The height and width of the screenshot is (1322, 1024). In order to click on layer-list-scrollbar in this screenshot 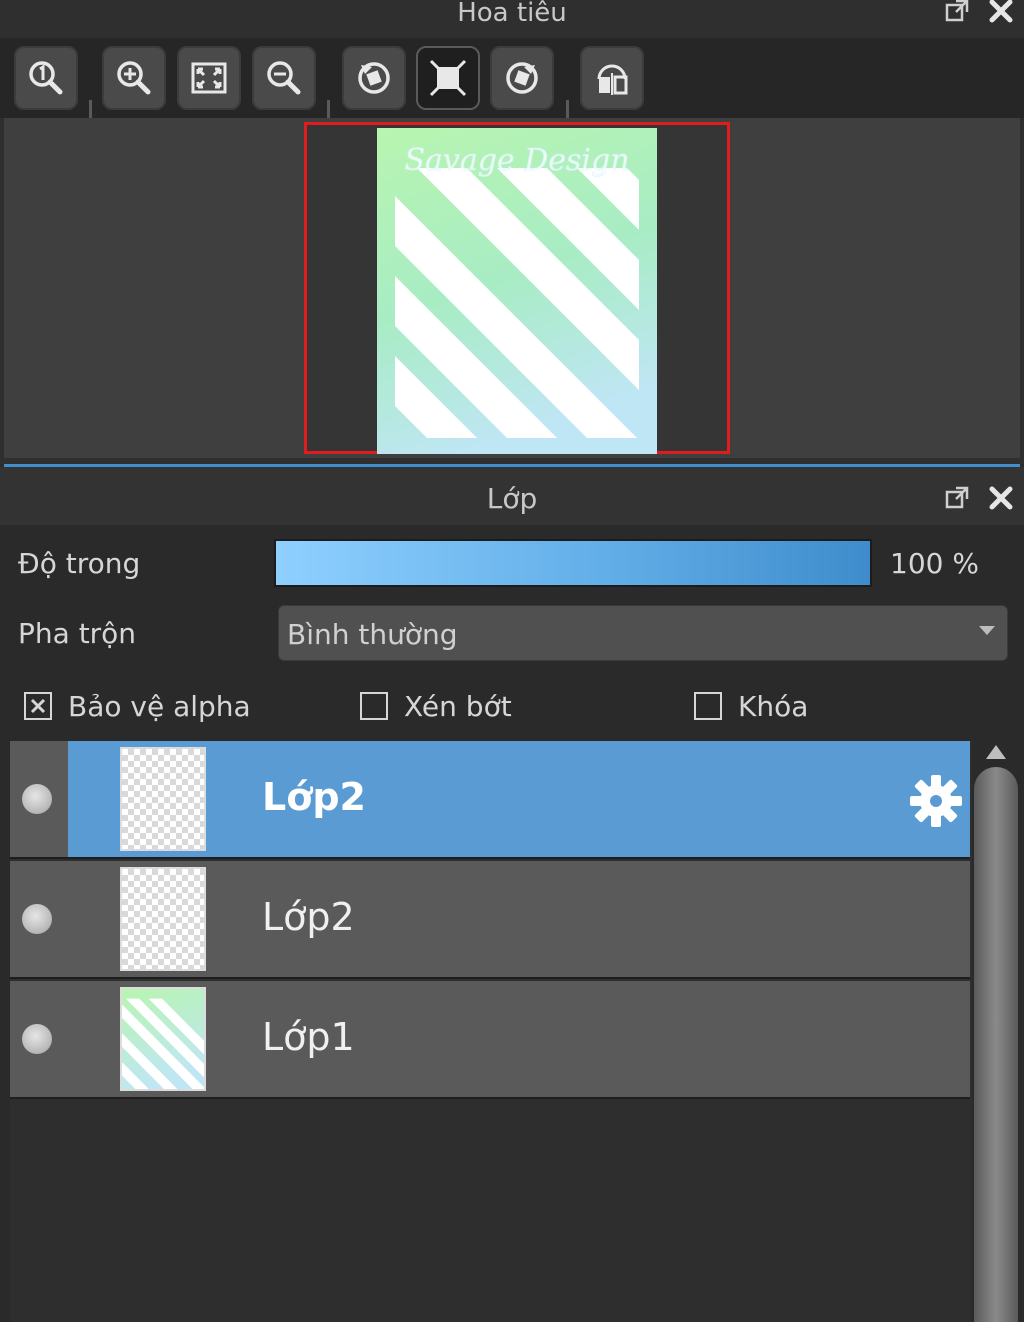, I will do `click(996, 1031)`.